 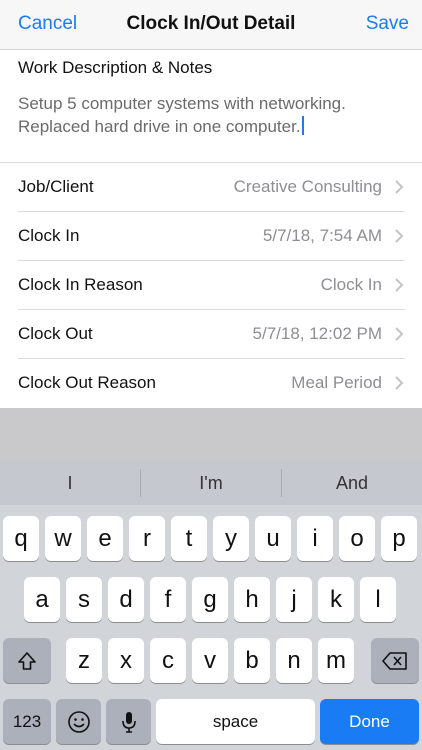 What do you see at coordinates (273, 538) in the screenshot?
I see `key-u: u` at bounding box center [273, 538].